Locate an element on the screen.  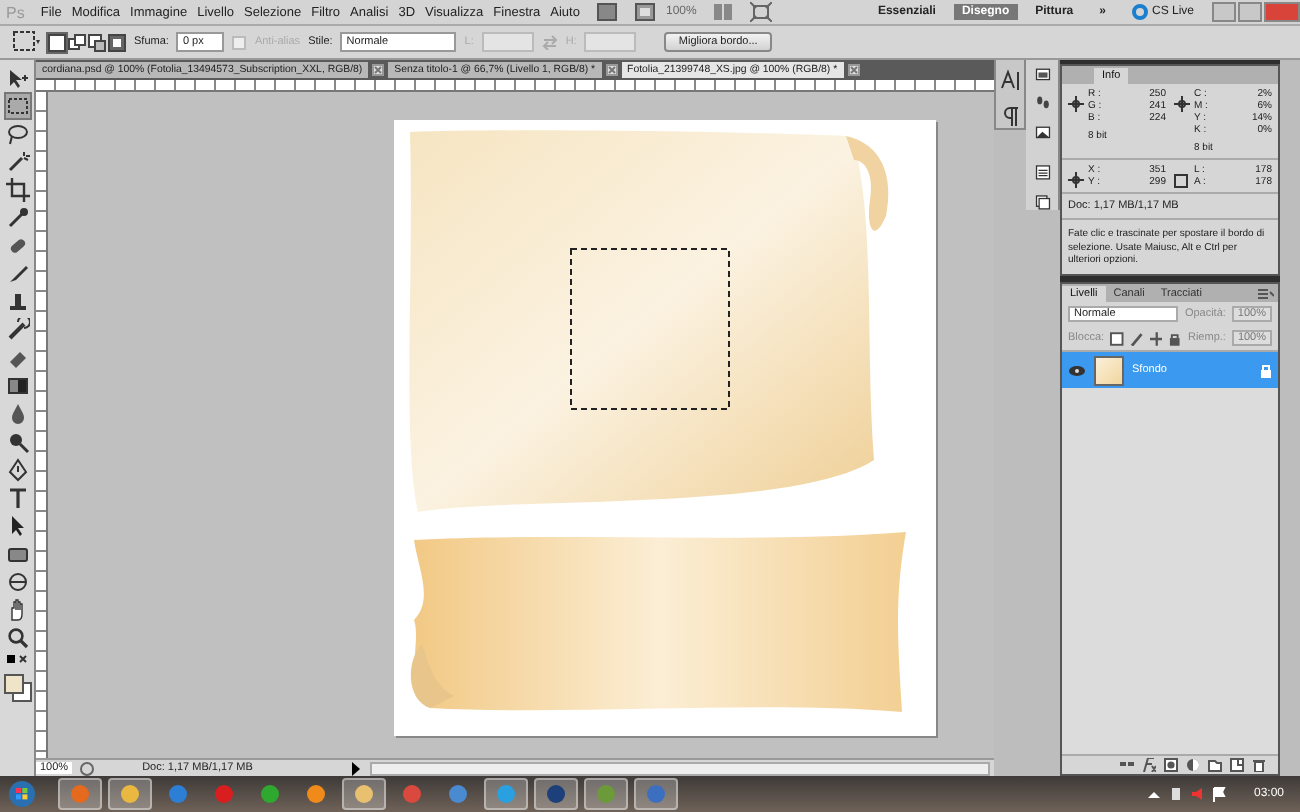
trash-icon is located at coordinates (1259, 765).